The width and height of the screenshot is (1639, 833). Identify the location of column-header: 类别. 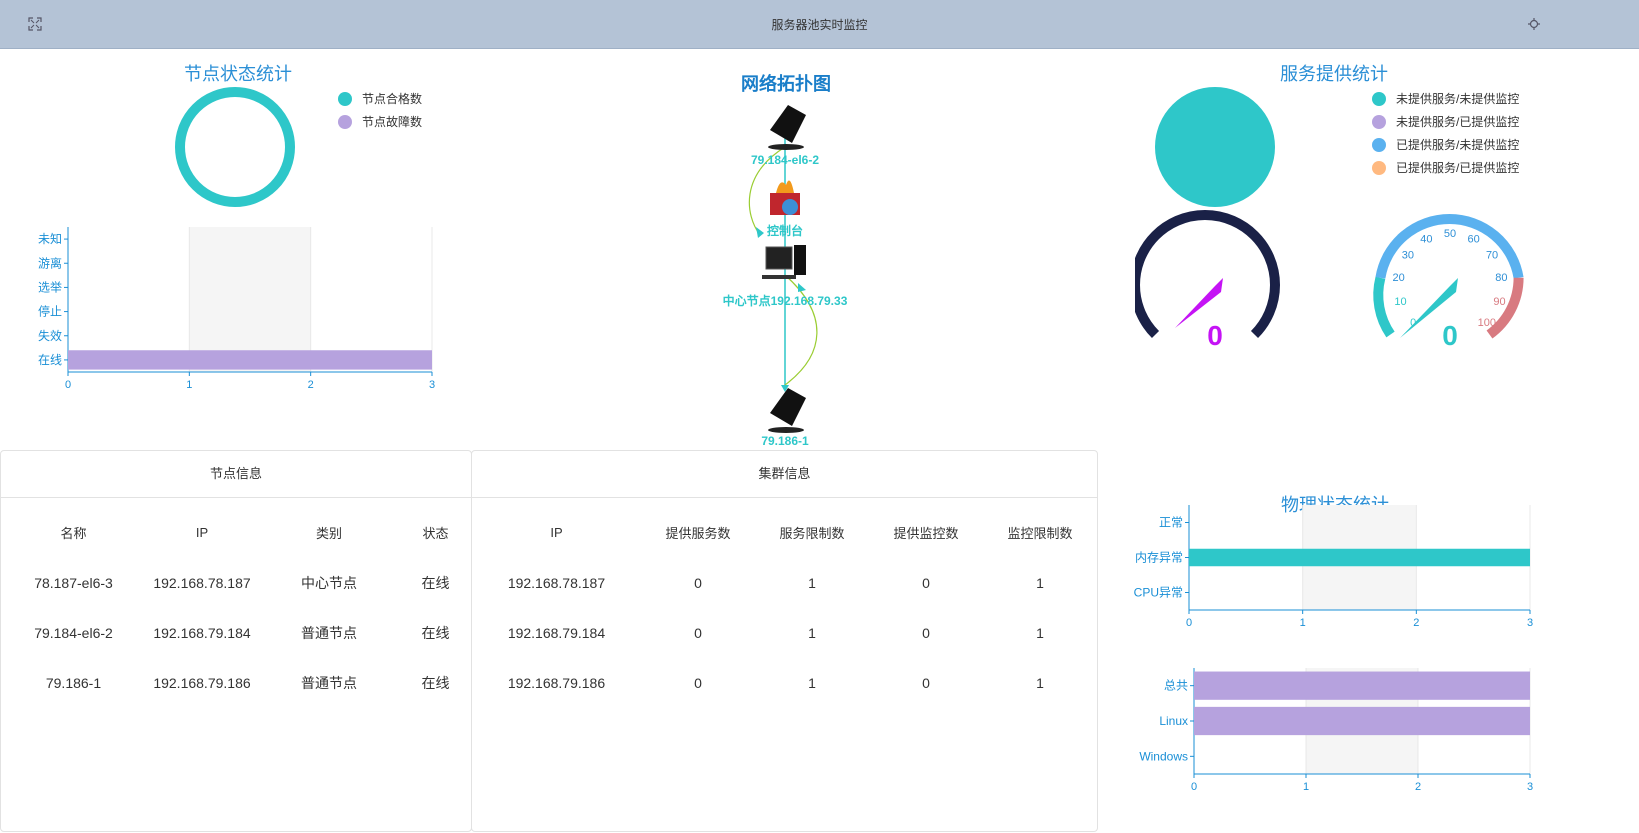
(328, 533).